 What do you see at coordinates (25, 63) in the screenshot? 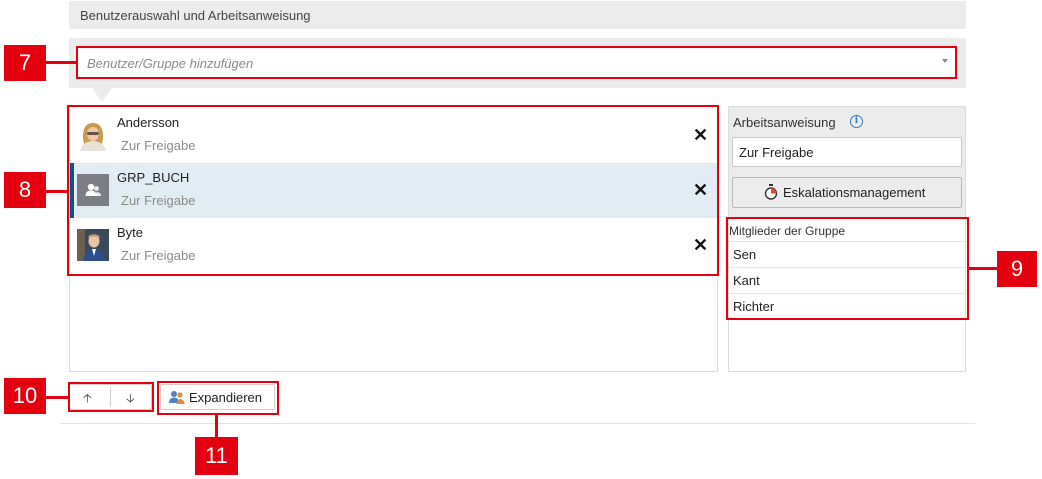
I see `callout-number-7: 7` at bounding box center [25, 63].